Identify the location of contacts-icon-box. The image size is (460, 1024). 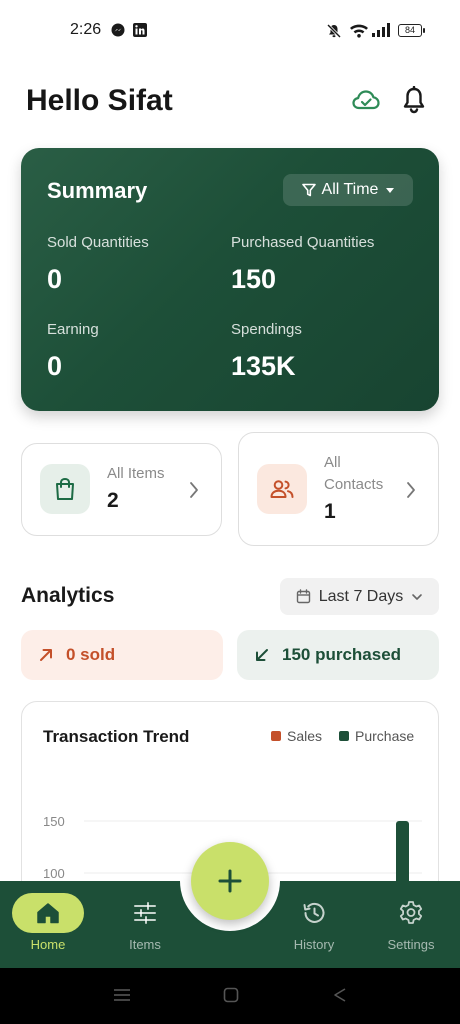
(282, 489).